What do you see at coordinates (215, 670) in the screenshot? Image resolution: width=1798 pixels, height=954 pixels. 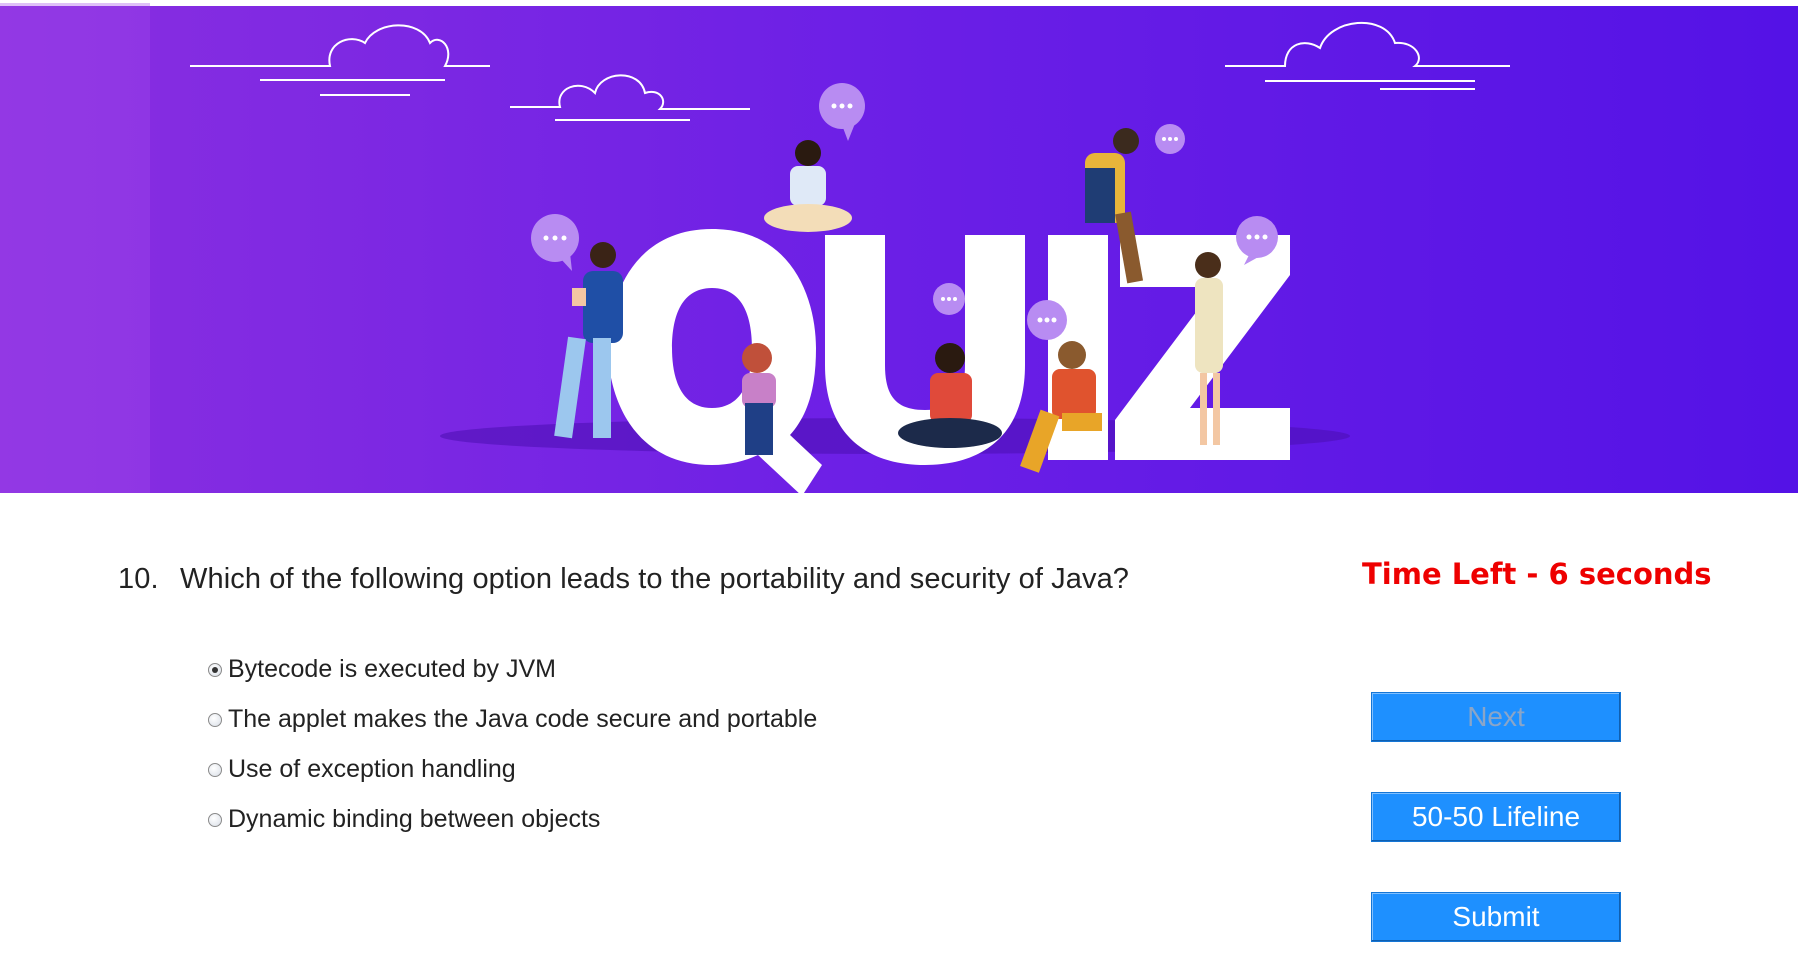 I see `radio-button-checked` at bounding box center [215, 670].